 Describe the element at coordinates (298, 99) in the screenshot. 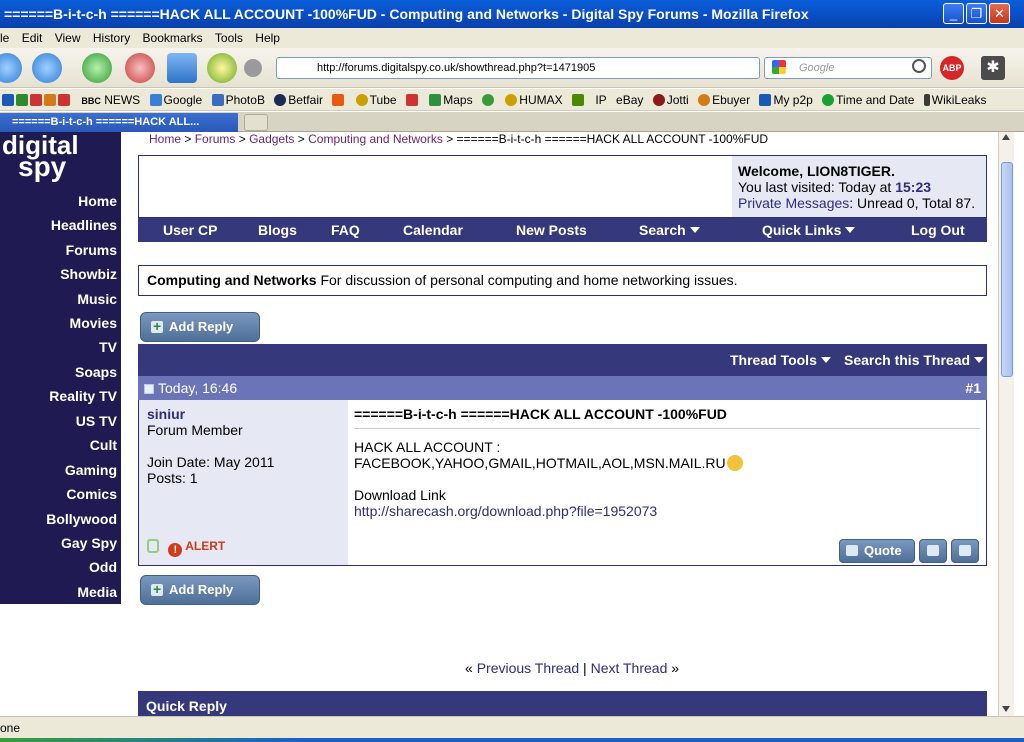

I see `bookmark-betfair: Betfair` at that location.